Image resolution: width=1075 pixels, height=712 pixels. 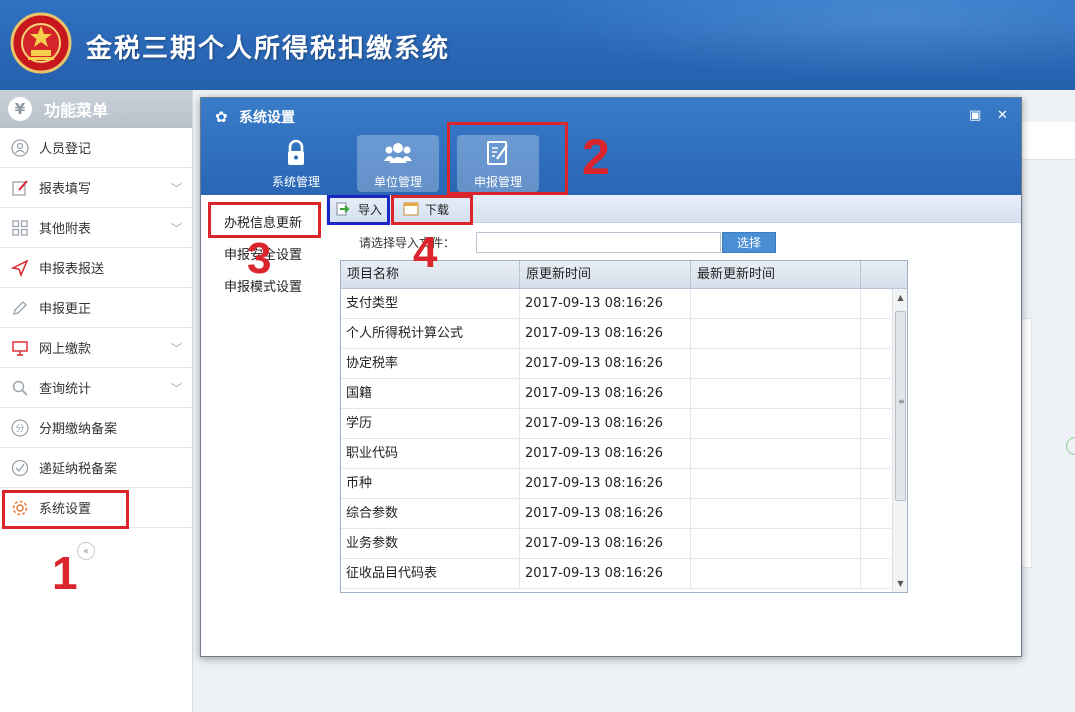 I want to click on table-row: 国籍 2017-09-13 08:16:26, so click(x=616, y=394).